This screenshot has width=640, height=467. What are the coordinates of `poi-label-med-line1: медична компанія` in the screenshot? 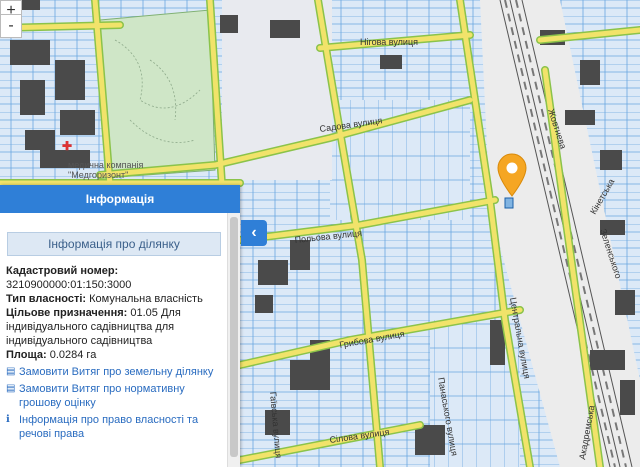 It's located at (106, 165).